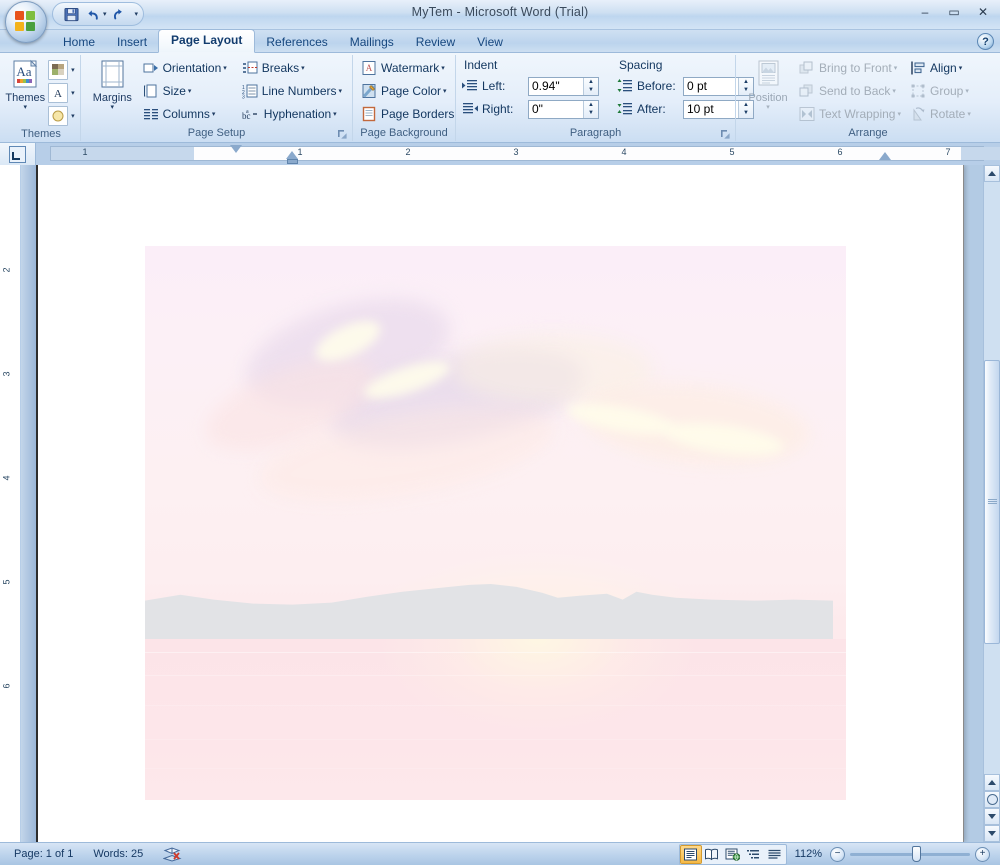 The height and width of the screenshot is (865, 1000). I want to click on page-borders-button: Page Borders, so click(408, 114).